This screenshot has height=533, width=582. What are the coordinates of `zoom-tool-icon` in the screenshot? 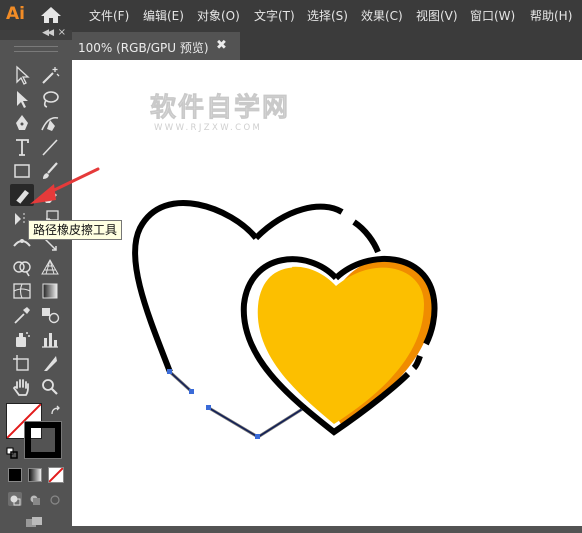 It's located at (50, 387).